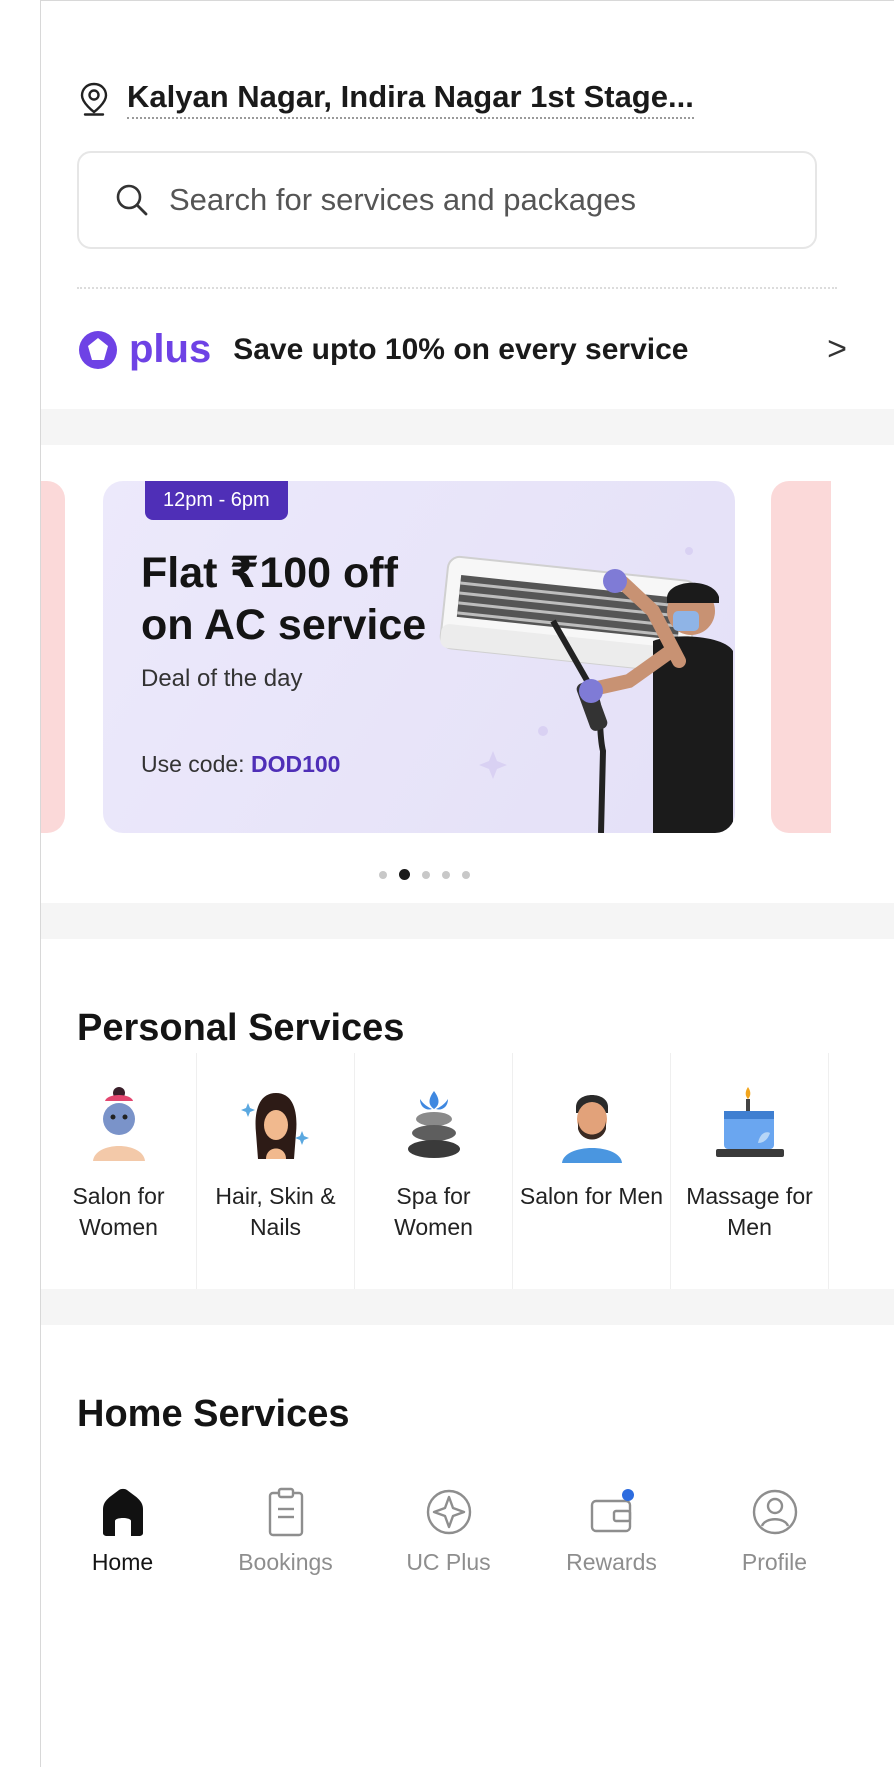 Image resolution: width=894 pixels, height=1767 pixels. I want to click on ac-technician-illustration, so click(586, 690).